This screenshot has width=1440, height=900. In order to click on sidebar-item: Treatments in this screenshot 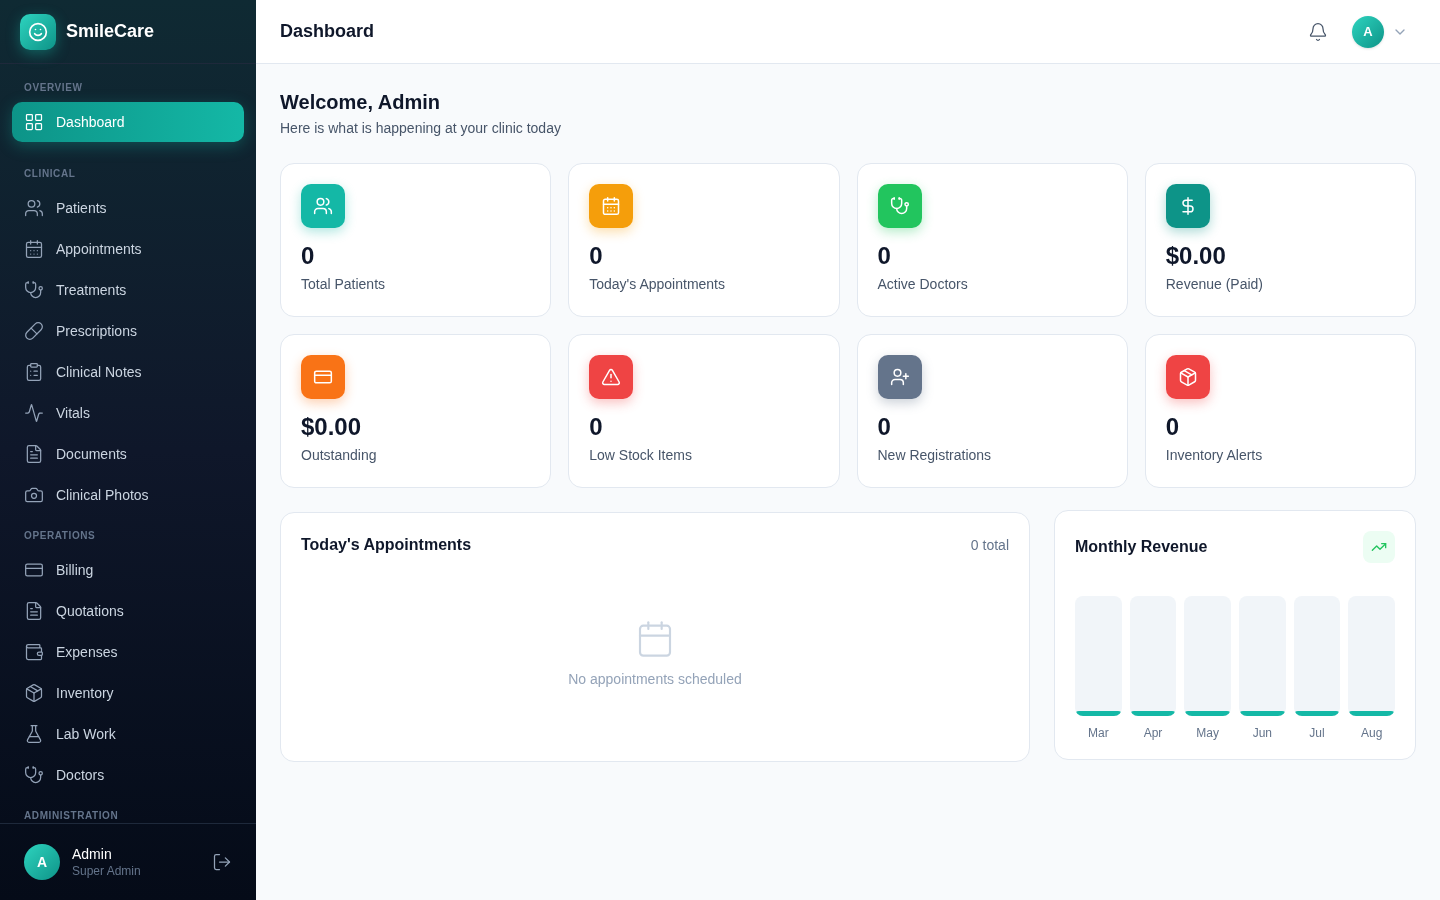, I will do `click(128, 290)`.